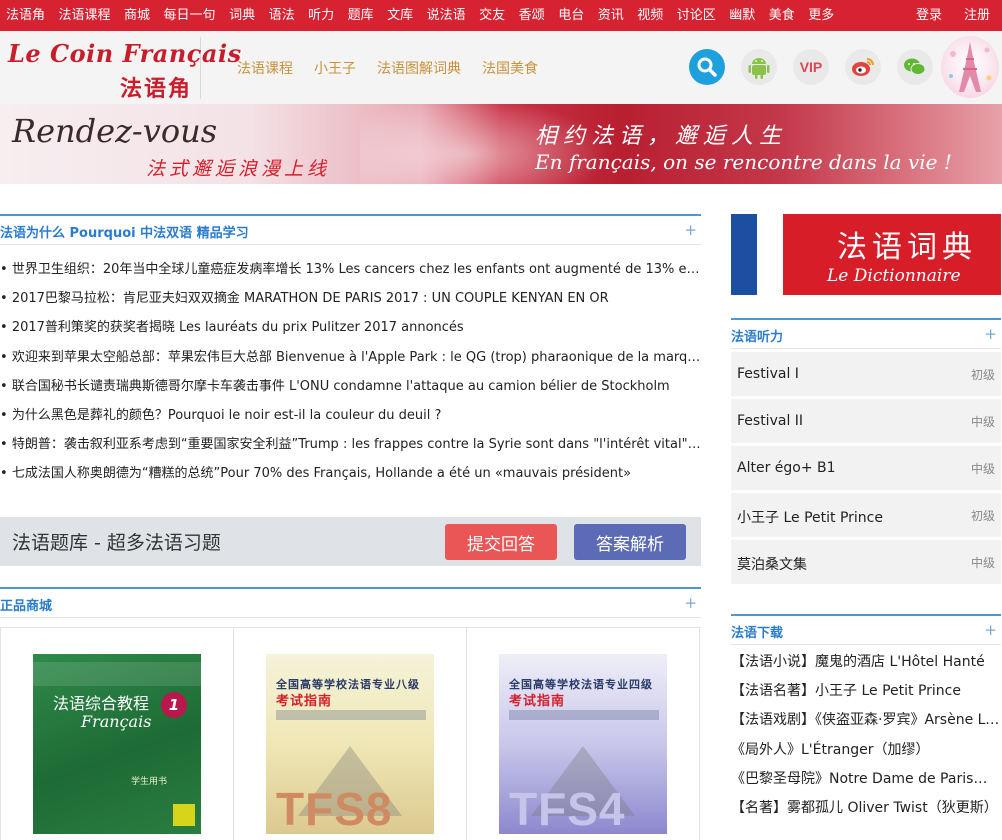  What do you see at coordinates (866, 374) in the screenshot?
I see `listening-item: Festival I 初级` at bounding box center [866, 374].